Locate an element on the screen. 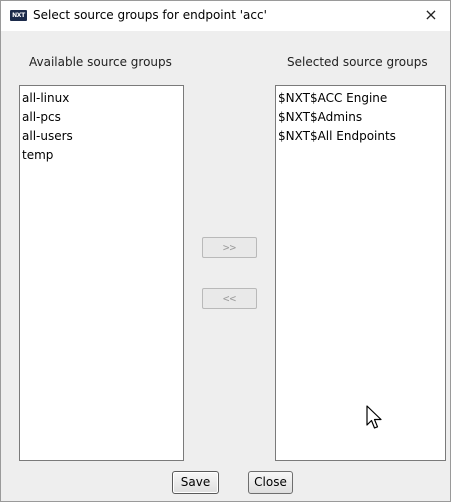 The width and height of the screenshot is (451, 502). window-title: Select source groups for endpoint 'acc' is located at coordinates (150, 15).